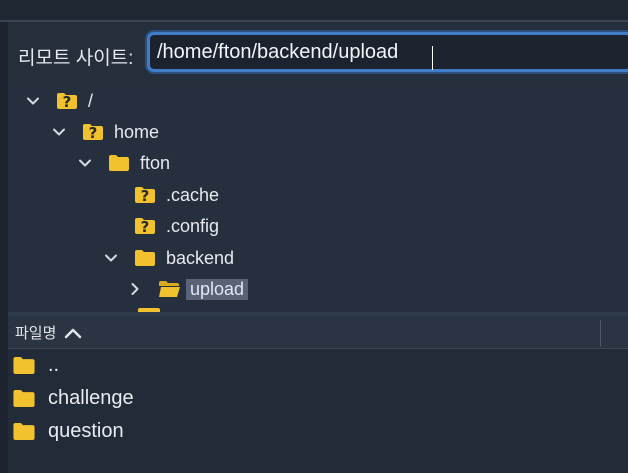 The height and width of the screenshot is (473, 628). Describe the element at coordinates (217, 289) in the screenshot. I see `tree-item-label-selected: upload` at that location.